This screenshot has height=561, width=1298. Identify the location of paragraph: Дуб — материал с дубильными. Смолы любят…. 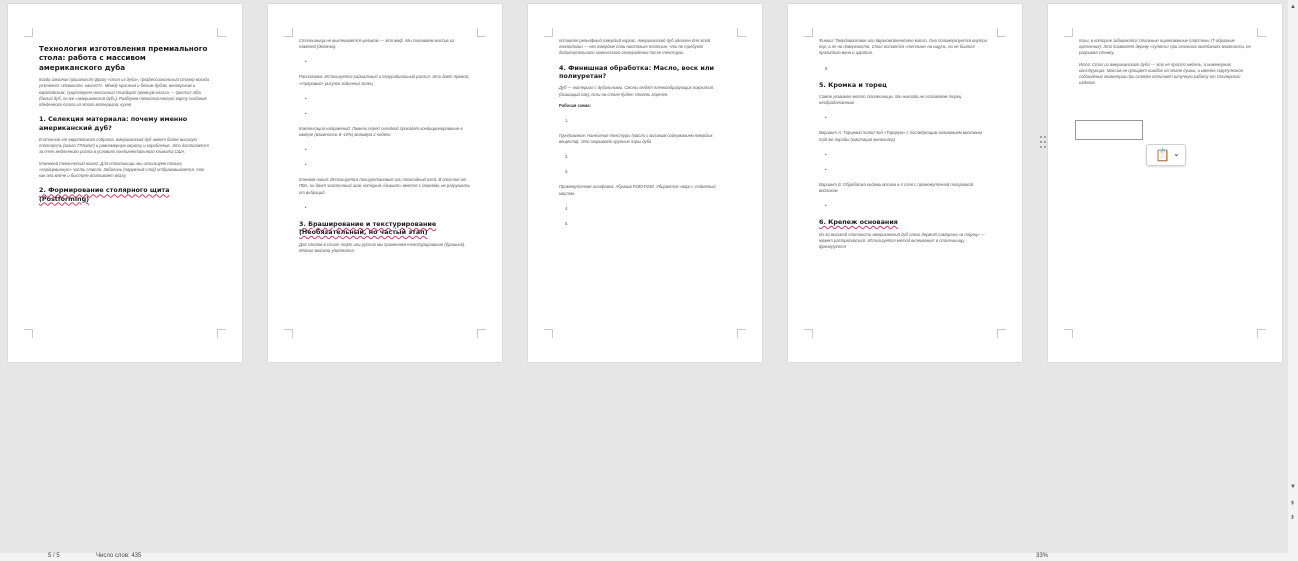
(636, 91).